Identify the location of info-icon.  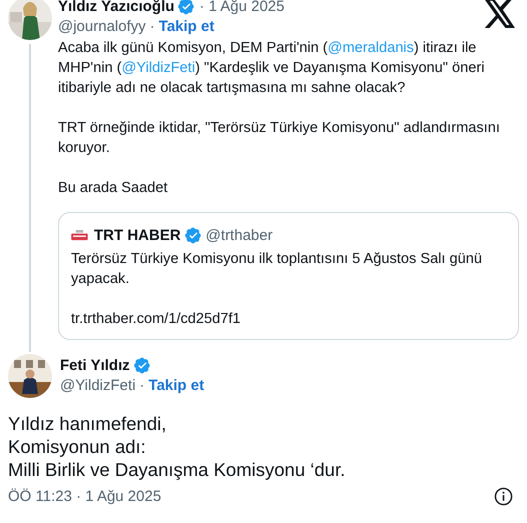
(503, 496).